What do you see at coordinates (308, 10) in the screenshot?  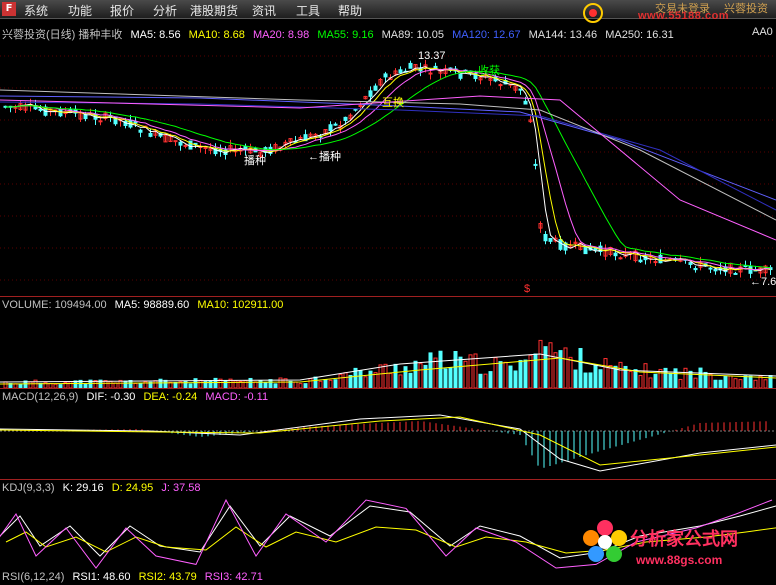 I see `menu-tools: 工具` at bounding box center [308, 10].